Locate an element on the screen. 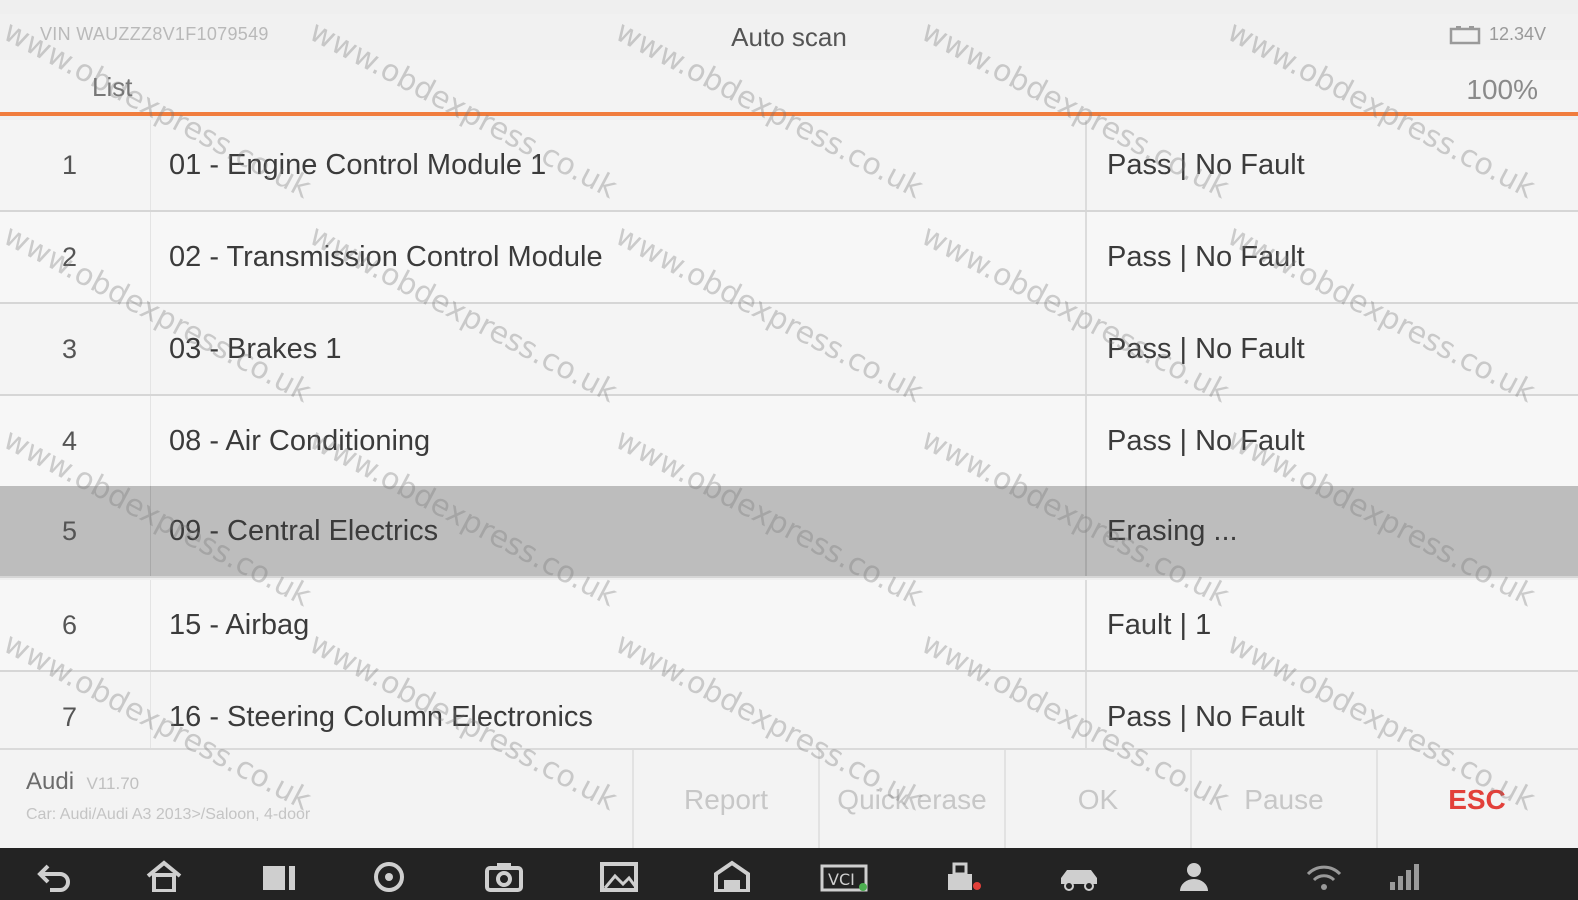  row-number: 2 is located at coordinates (70, 256).